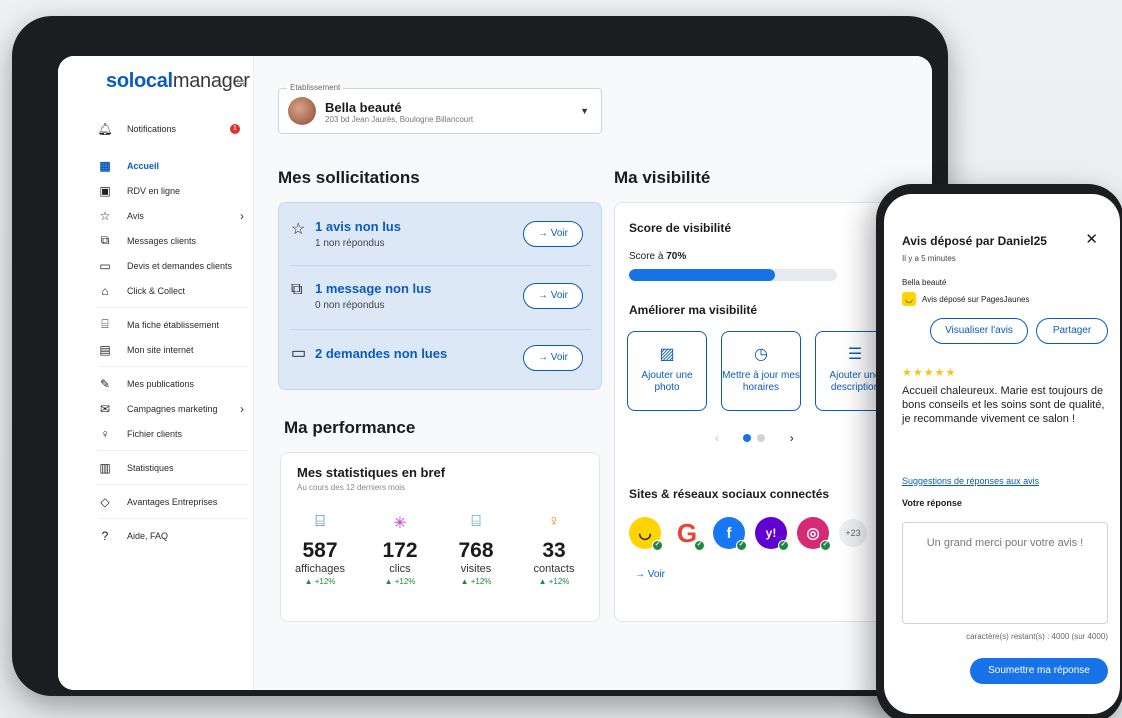 This screenshot has height=718, width=1122. Describe the element at coordinates (152, 128) in the screenshot. I see `sidebar-item-label: Notifications` at that location.